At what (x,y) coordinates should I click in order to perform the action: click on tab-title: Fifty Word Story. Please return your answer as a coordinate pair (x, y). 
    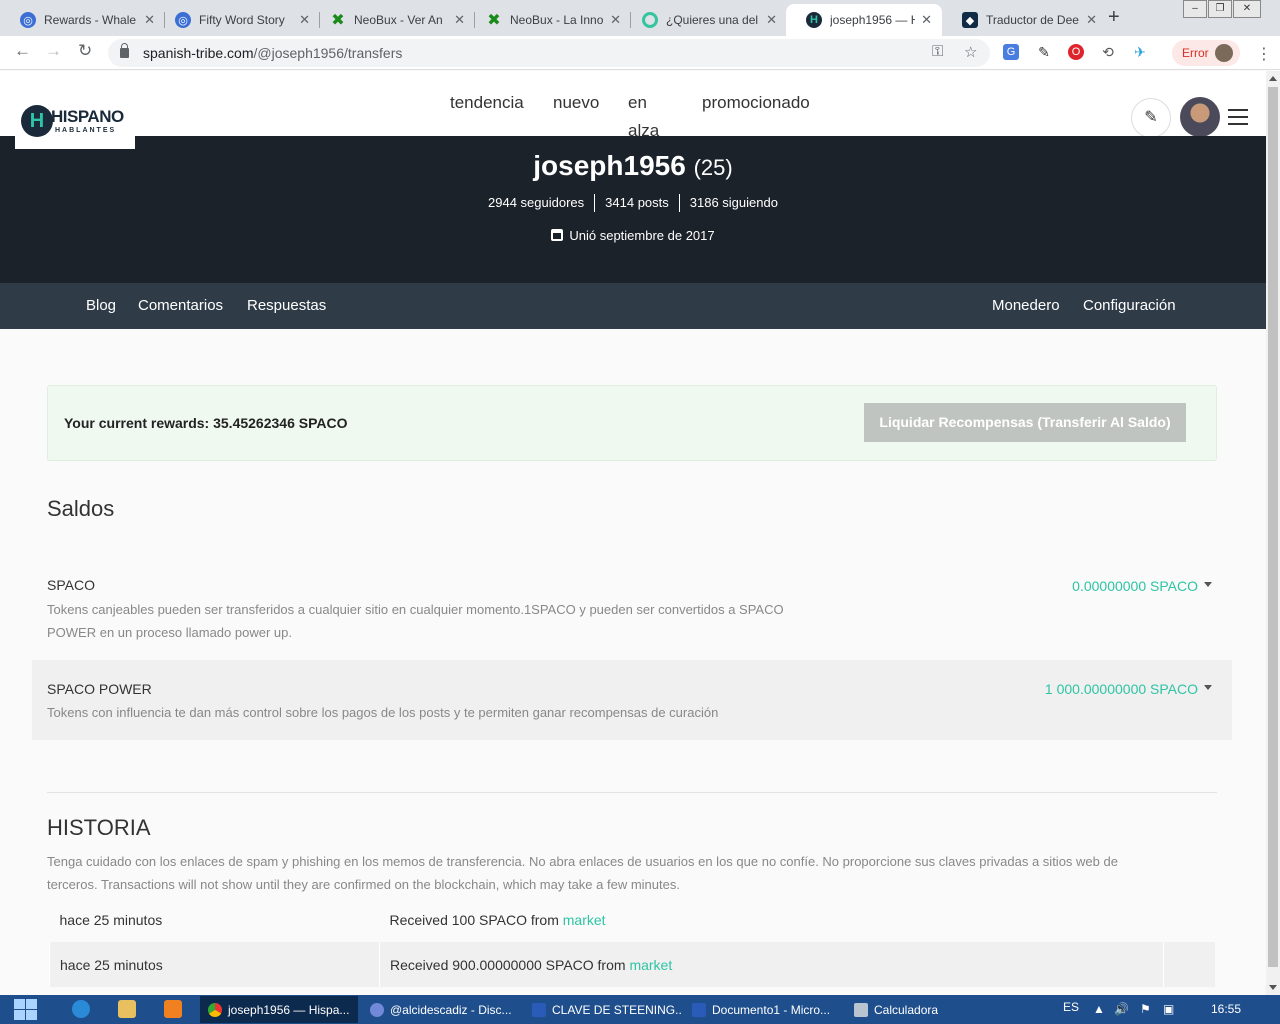
    Looking at the image, I should click on (242, 20).